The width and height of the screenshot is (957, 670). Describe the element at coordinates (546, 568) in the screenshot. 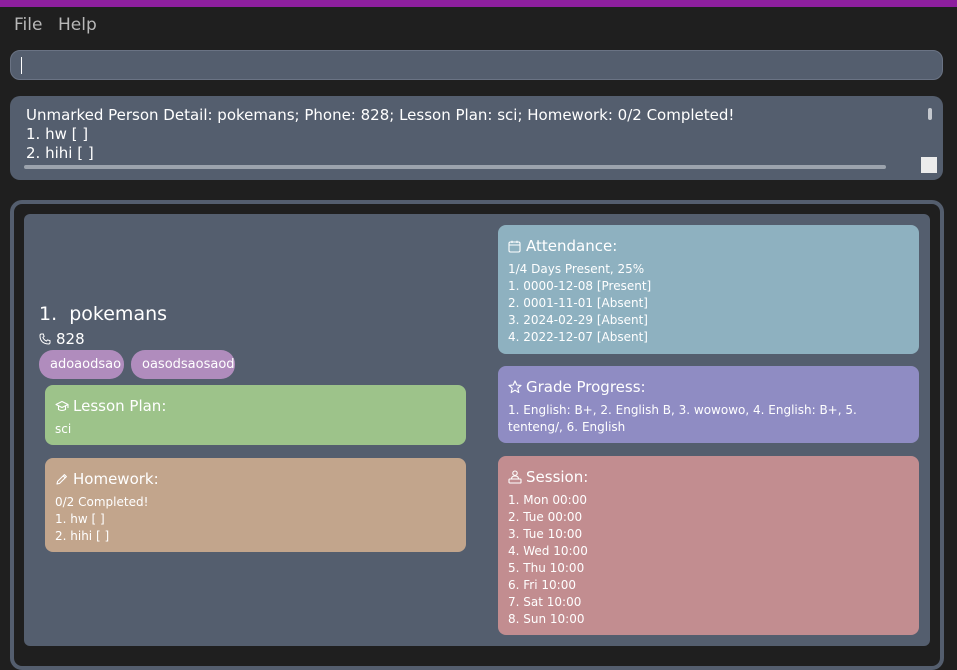

I see `session-item: 5. Thu 10:00` at that location.